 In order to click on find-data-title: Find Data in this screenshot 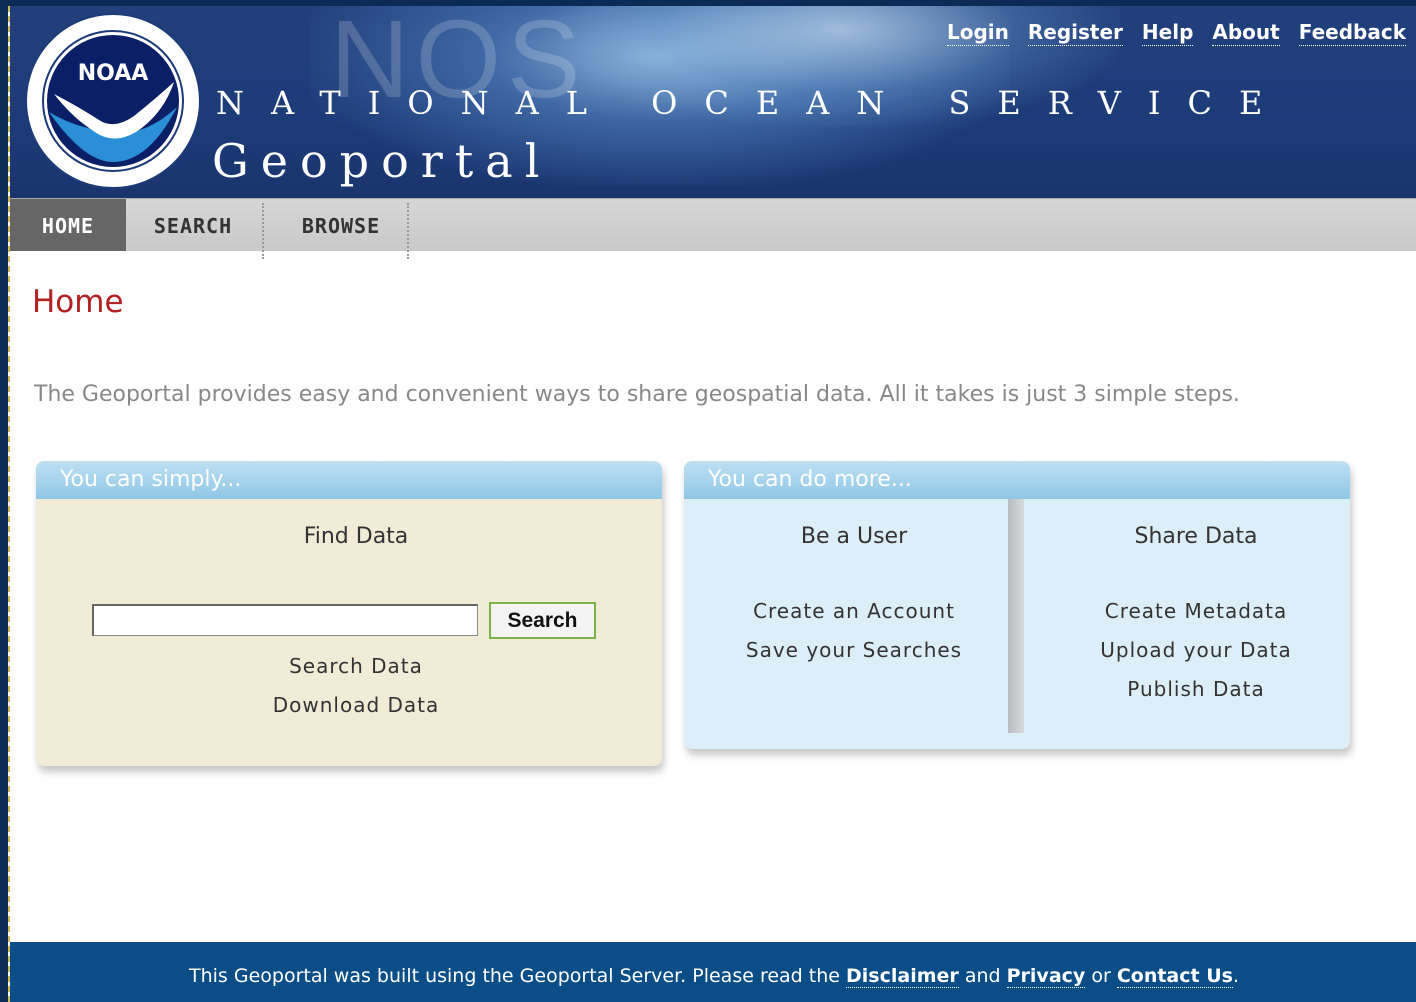, I will do `click(356, 536)`.